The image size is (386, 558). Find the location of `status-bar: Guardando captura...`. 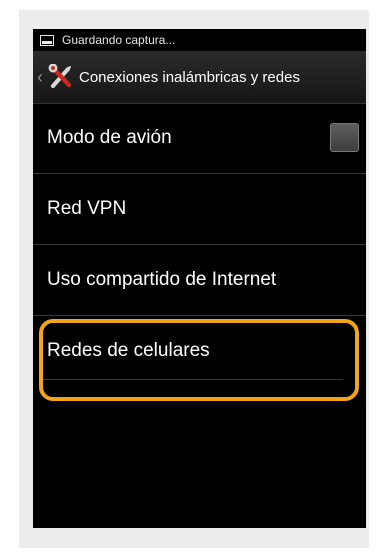

status-bar: Guardando captura... is located at coordinates (199, 40).